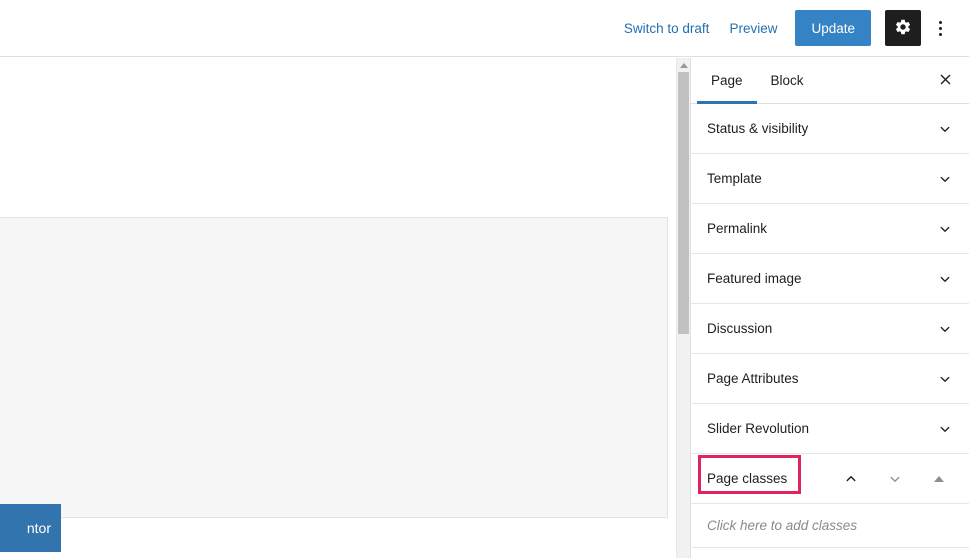 The image size is (969, 558). What do you see at coordinates (758, 128) in the screenshot?
I see `panel-label: Status & visibility` at bounding box center [758, 128].